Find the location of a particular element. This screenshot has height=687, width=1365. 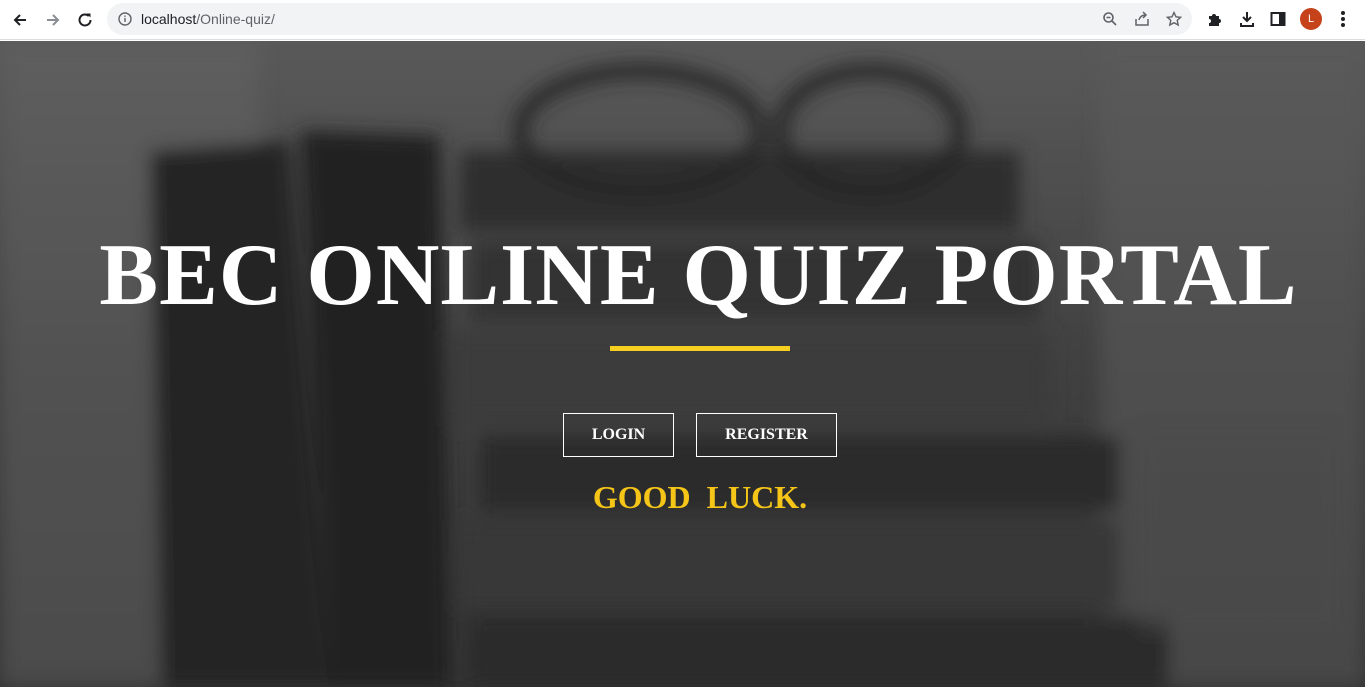

side-panel-button is located at coordinates (1278, 19).